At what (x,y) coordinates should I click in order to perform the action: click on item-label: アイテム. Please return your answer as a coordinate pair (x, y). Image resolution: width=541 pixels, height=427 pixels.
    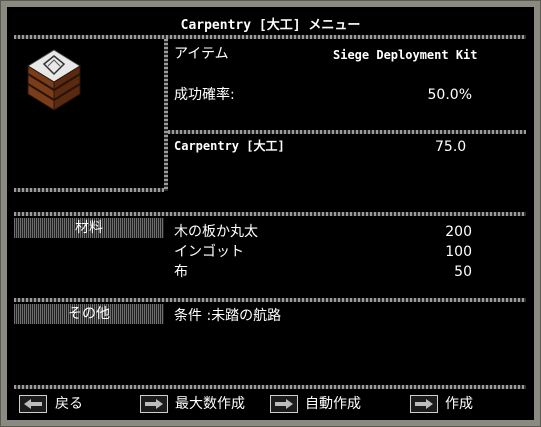
    Looking at the image, I should click on (201, 54).